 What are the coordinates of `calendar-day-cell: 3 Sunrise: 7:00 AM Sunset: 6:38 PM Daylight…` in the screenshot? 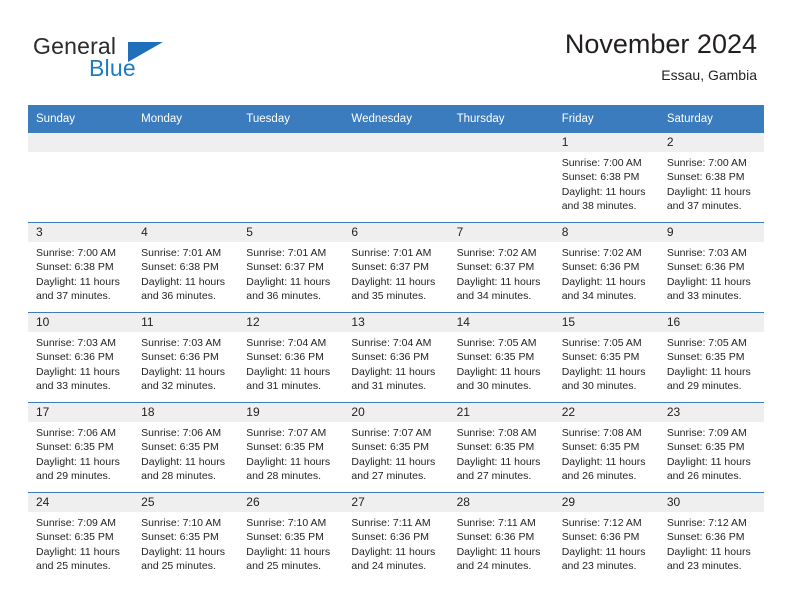 It's located at (81, 267).